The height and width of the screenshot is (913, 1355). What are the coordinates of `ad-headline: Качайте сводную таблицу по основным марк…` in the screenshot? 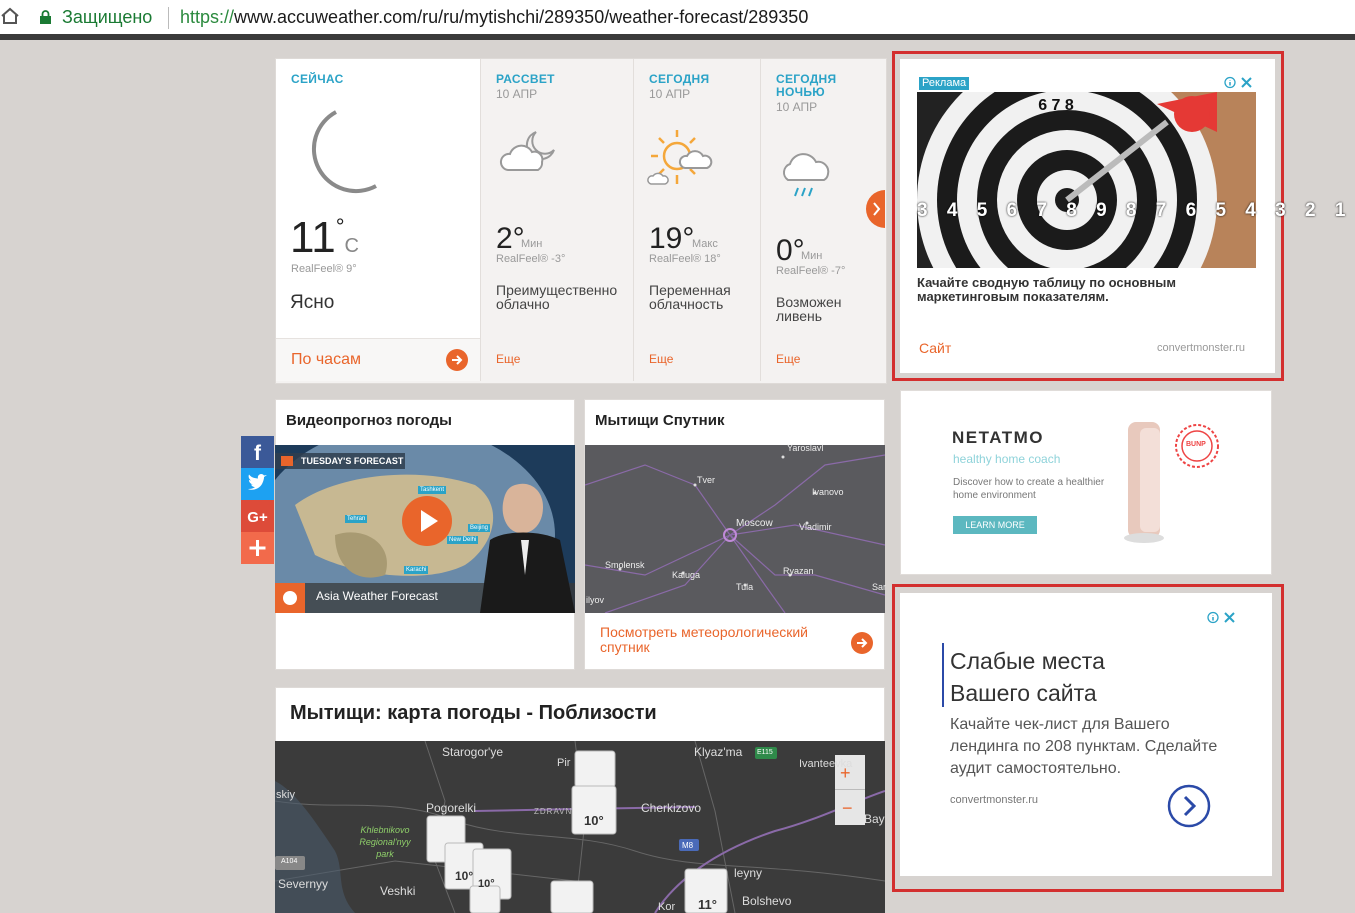 It's located at (1077, 290).